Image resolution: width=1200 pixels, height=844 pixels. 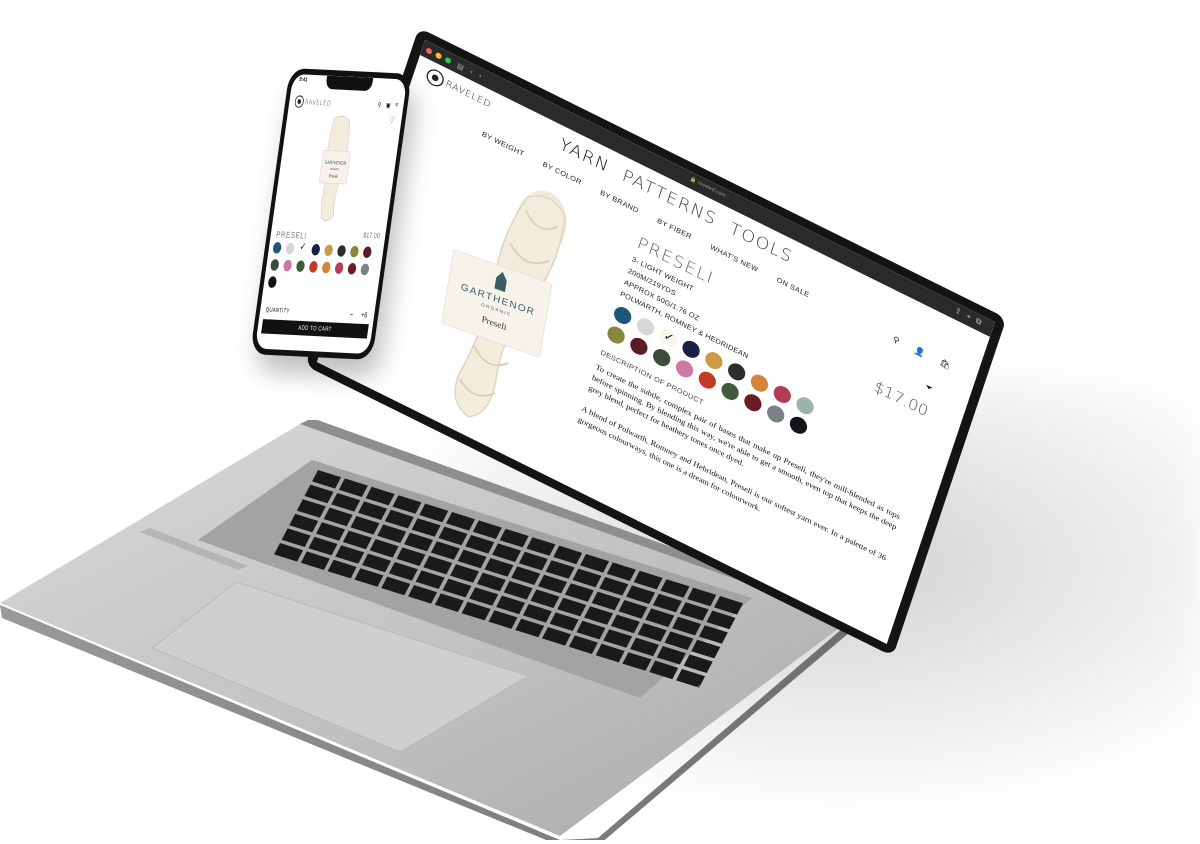 I want to click on heart-icon: ♡, so click(x=391, y=120).